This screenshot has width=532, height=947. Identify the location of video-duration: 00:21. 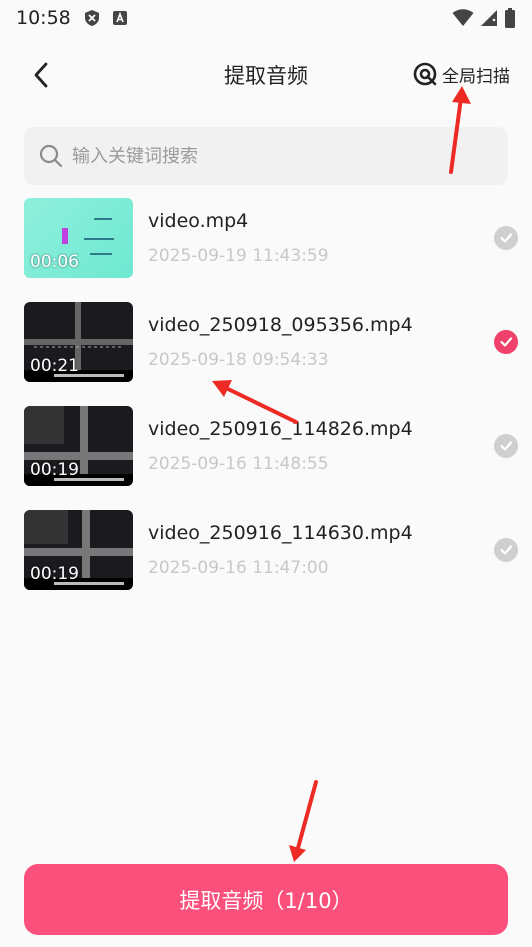
(54, 366).